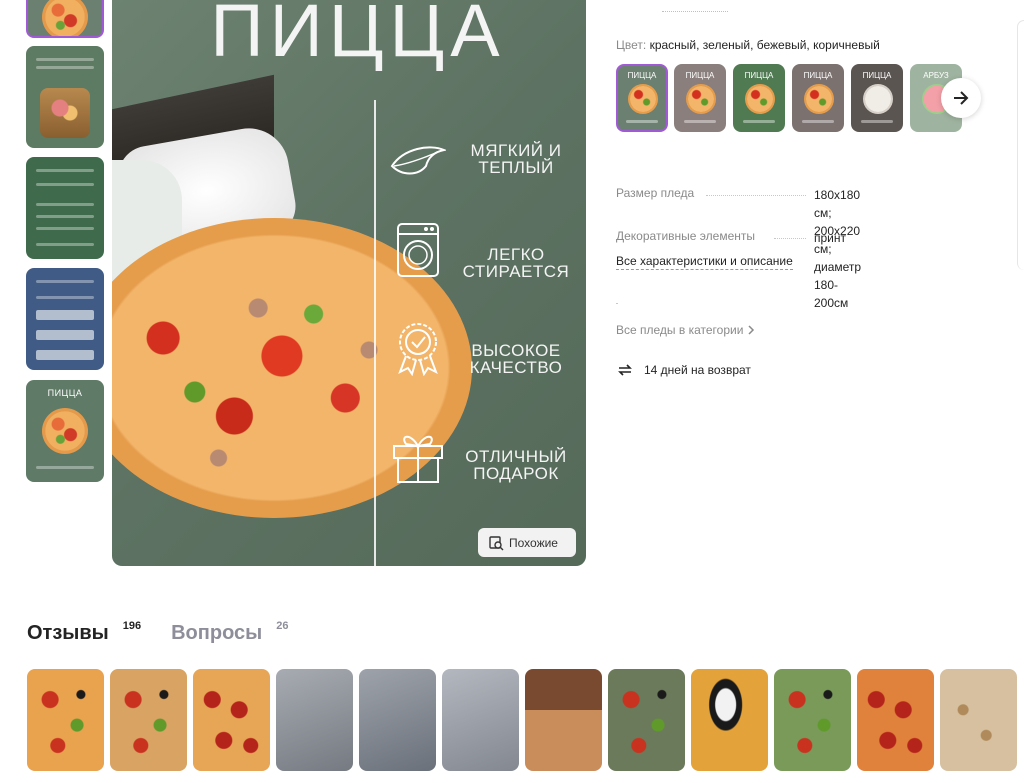  Describe the element at coordinates (65, 113) in the screenshot. I see `basket-image` at that location.